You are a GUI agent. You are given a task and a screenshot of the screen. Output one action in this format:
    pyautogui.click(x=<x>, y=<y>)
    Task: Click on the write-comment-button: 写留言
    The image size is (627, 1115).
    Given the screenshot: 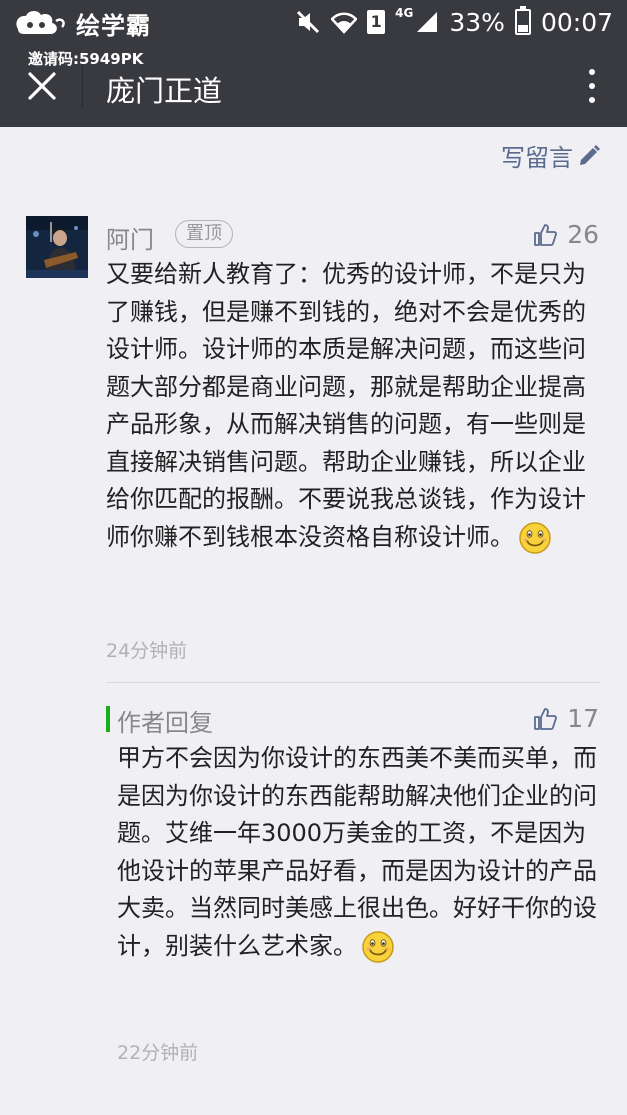 What is the action you would take?
    pyautogui.click(x=551, y=155)
    